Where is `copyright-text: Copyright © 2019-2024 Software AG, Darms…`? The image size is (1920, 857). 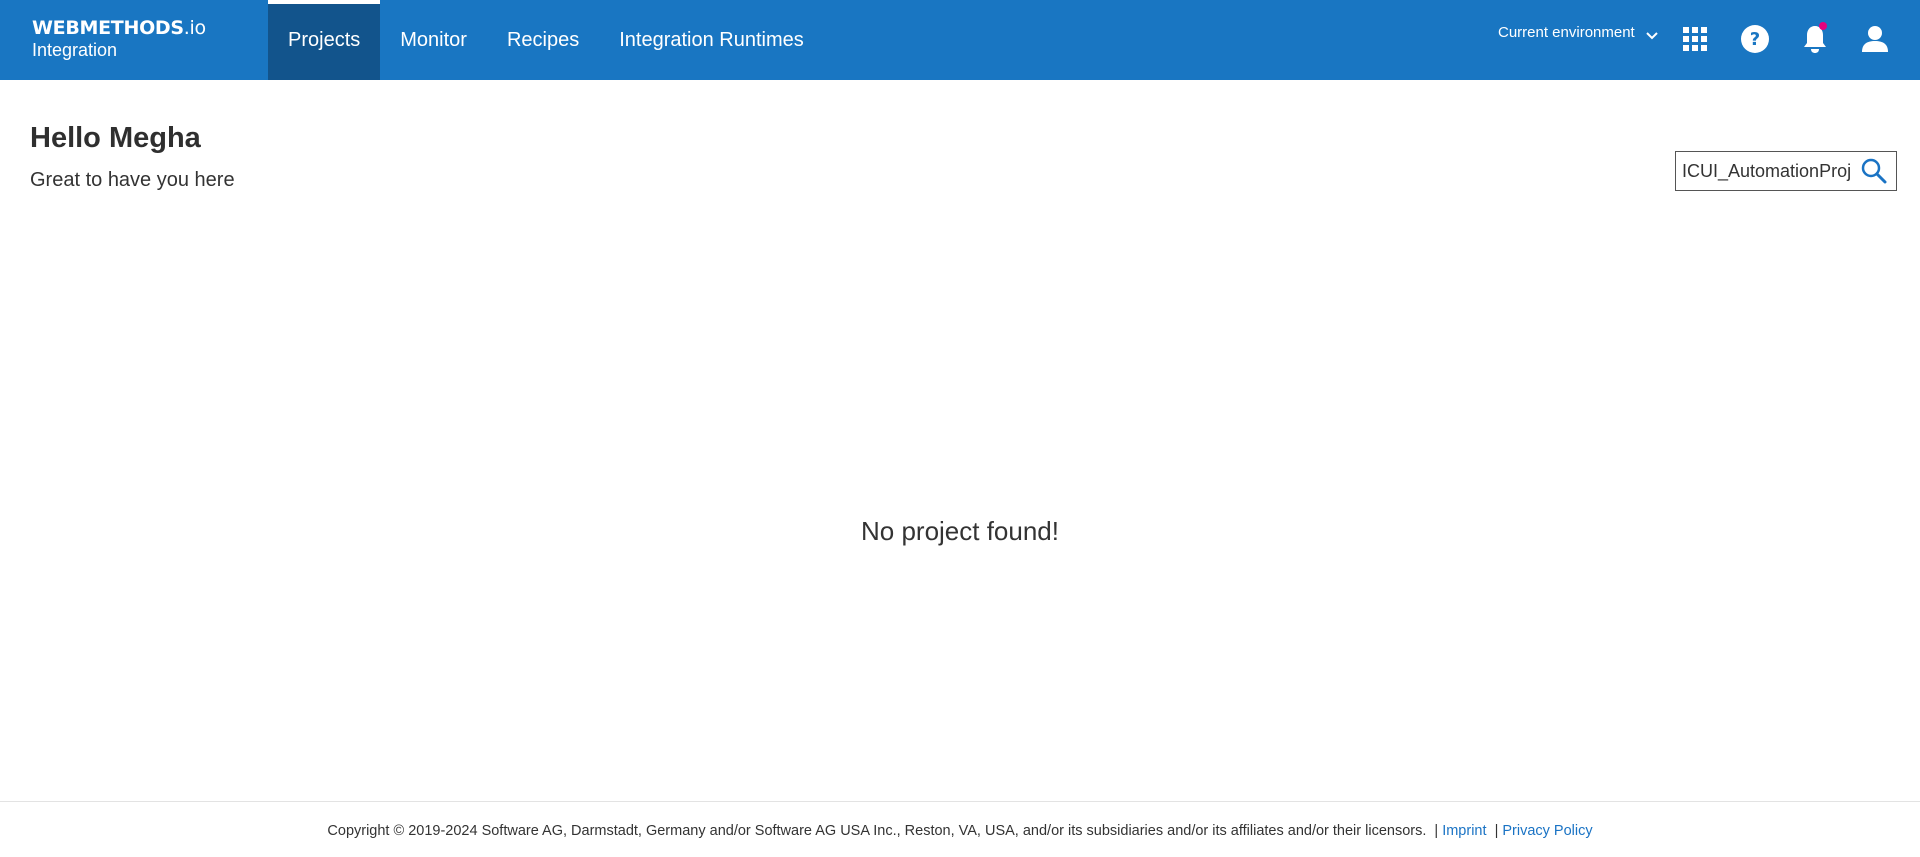
copyright-text: Copyright © 2019-2024 Software AG, Darms… is located at coordinates (877, 831).